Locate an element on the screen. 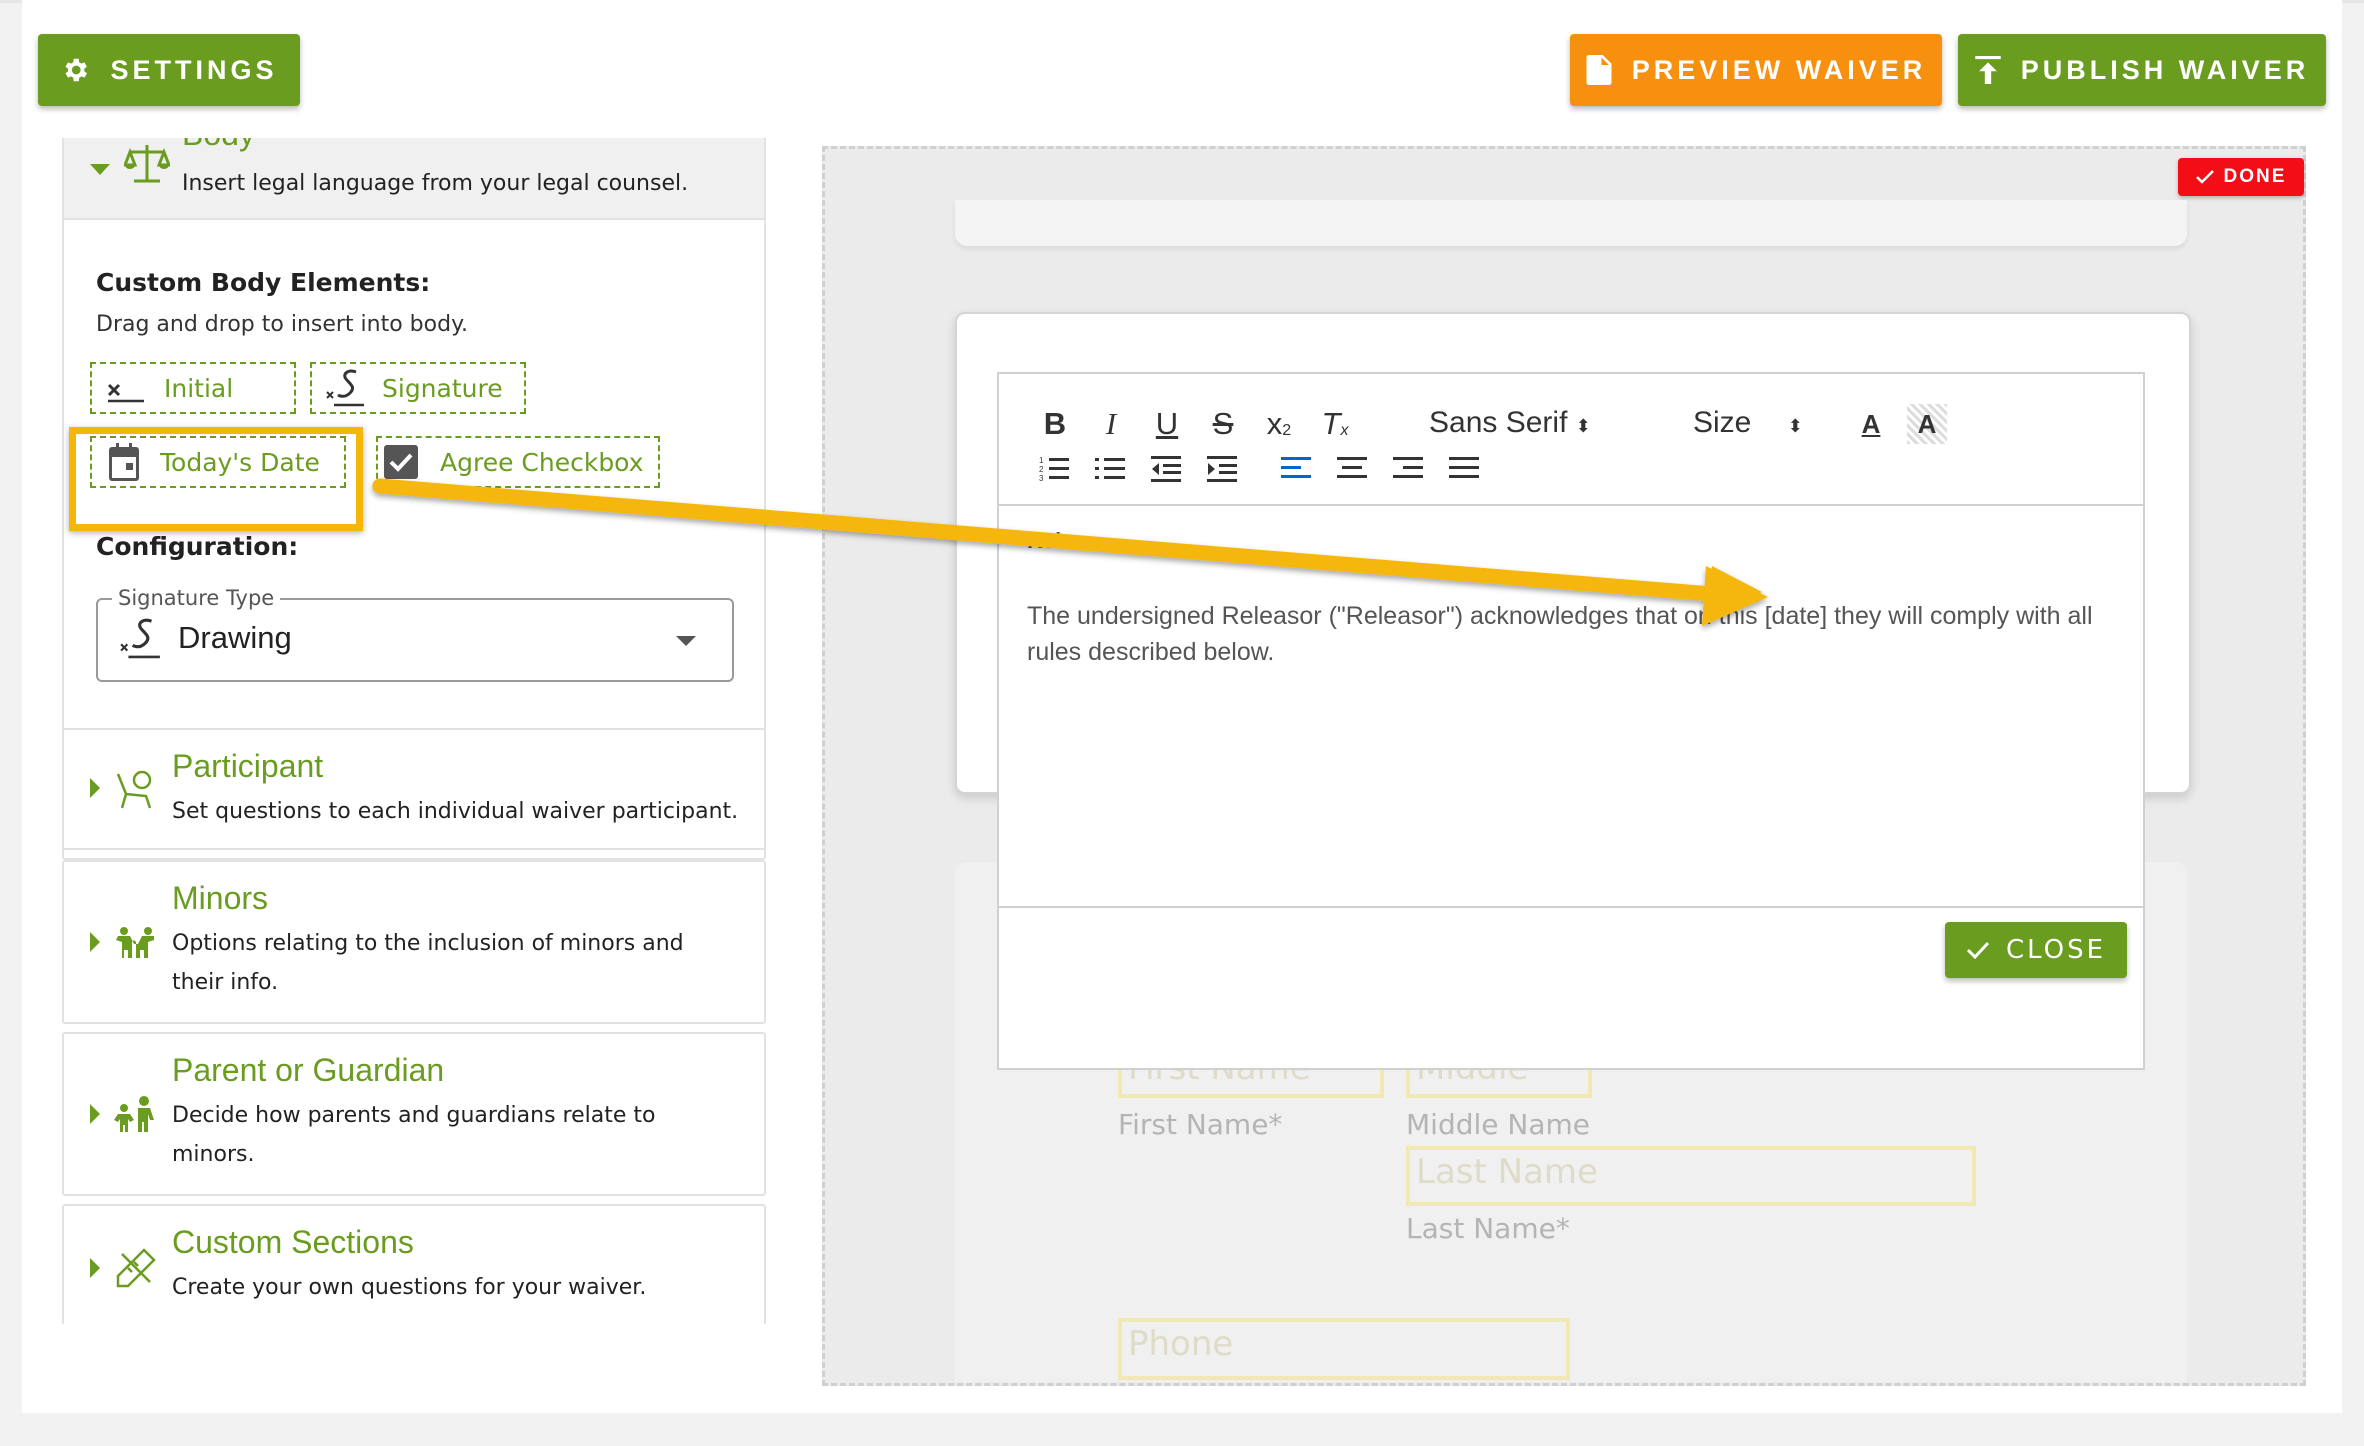 The height and width of the screenshot is (1446, 2364). settings-button: SETTINGS is located at coordinates (169, 70).